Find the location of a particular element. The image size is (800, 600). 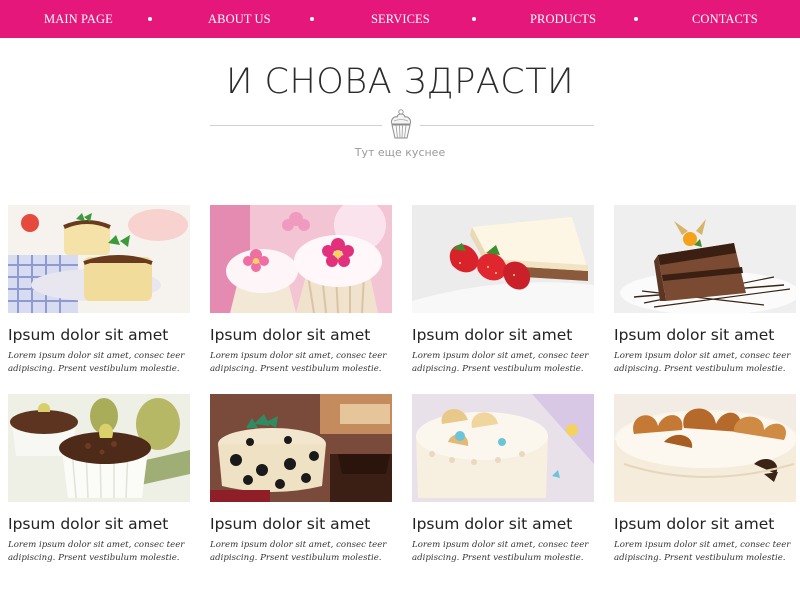

card-image-caramel-cake is located at coordinates (705, 448).